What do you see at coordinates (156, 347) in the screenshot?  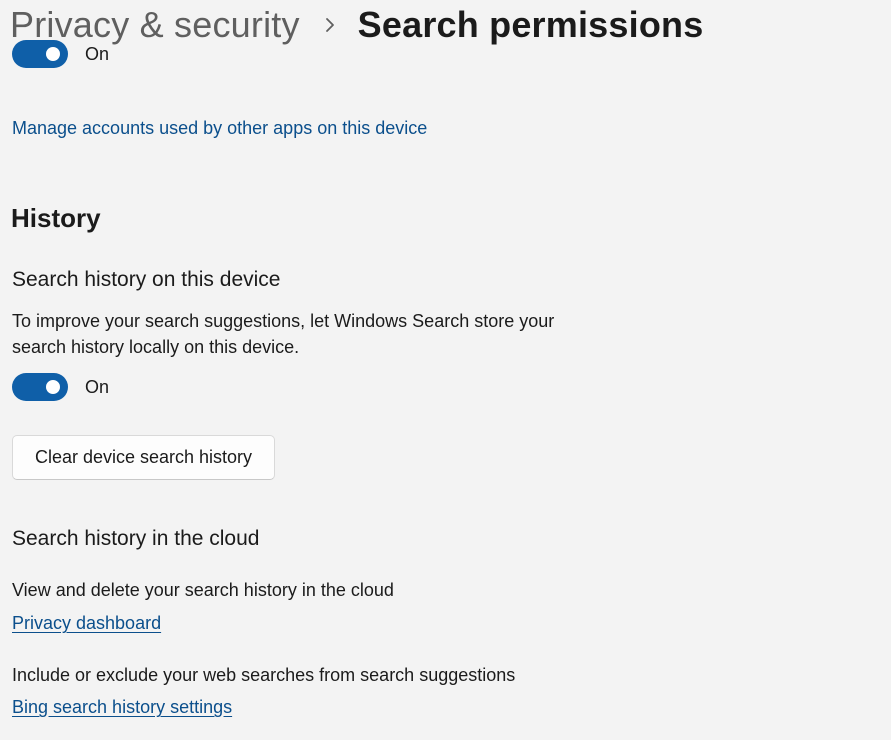 I see `device-history-description-line2: search history locally on this device.` at bounding box center [156, 347].